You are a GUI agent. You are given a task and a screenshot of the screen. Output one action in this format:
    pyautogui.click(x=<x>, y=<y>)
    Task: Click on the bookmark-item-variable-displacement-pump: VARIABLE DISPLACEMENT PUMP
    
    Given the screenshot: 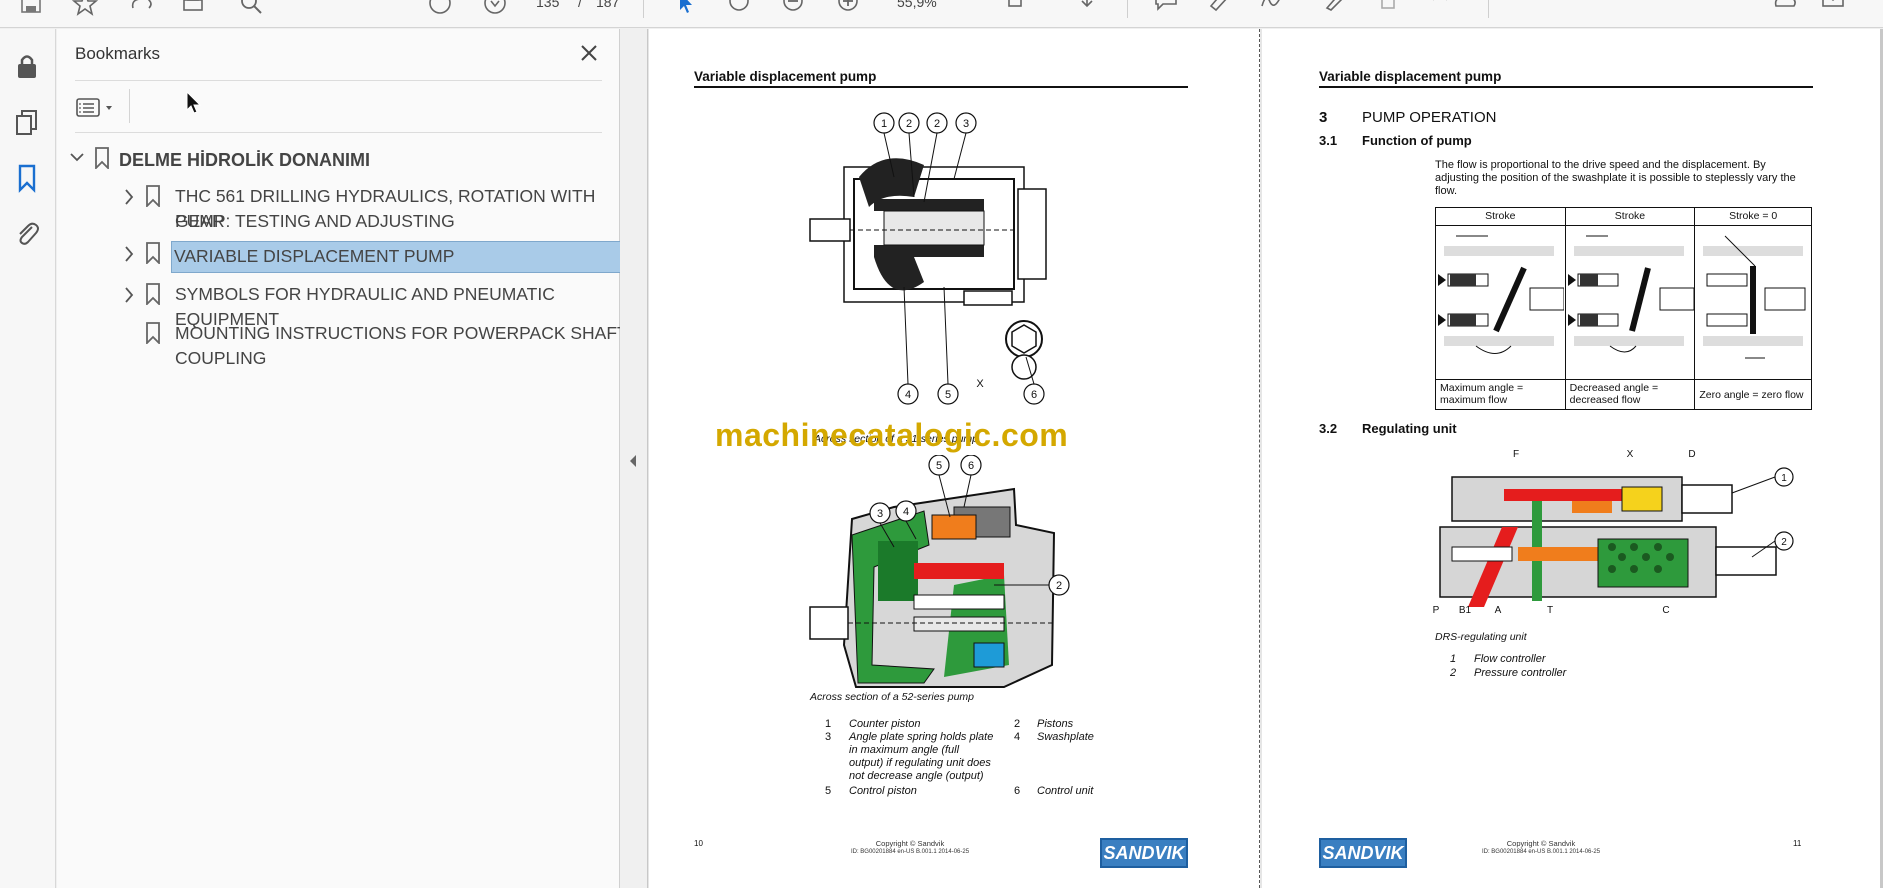 What is the action you would take?
    pyautogui.click(x=364, y=257)
    